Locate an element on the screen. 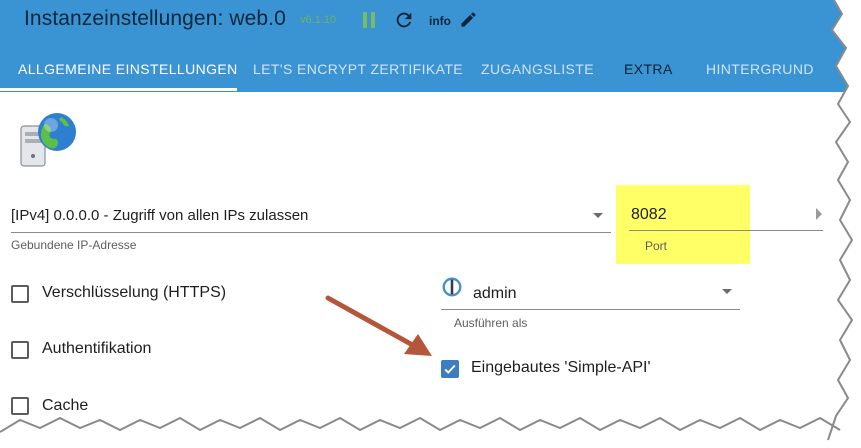 The image size is (861, 448). simple-api-checkbox is located at coordinates (450, 369).